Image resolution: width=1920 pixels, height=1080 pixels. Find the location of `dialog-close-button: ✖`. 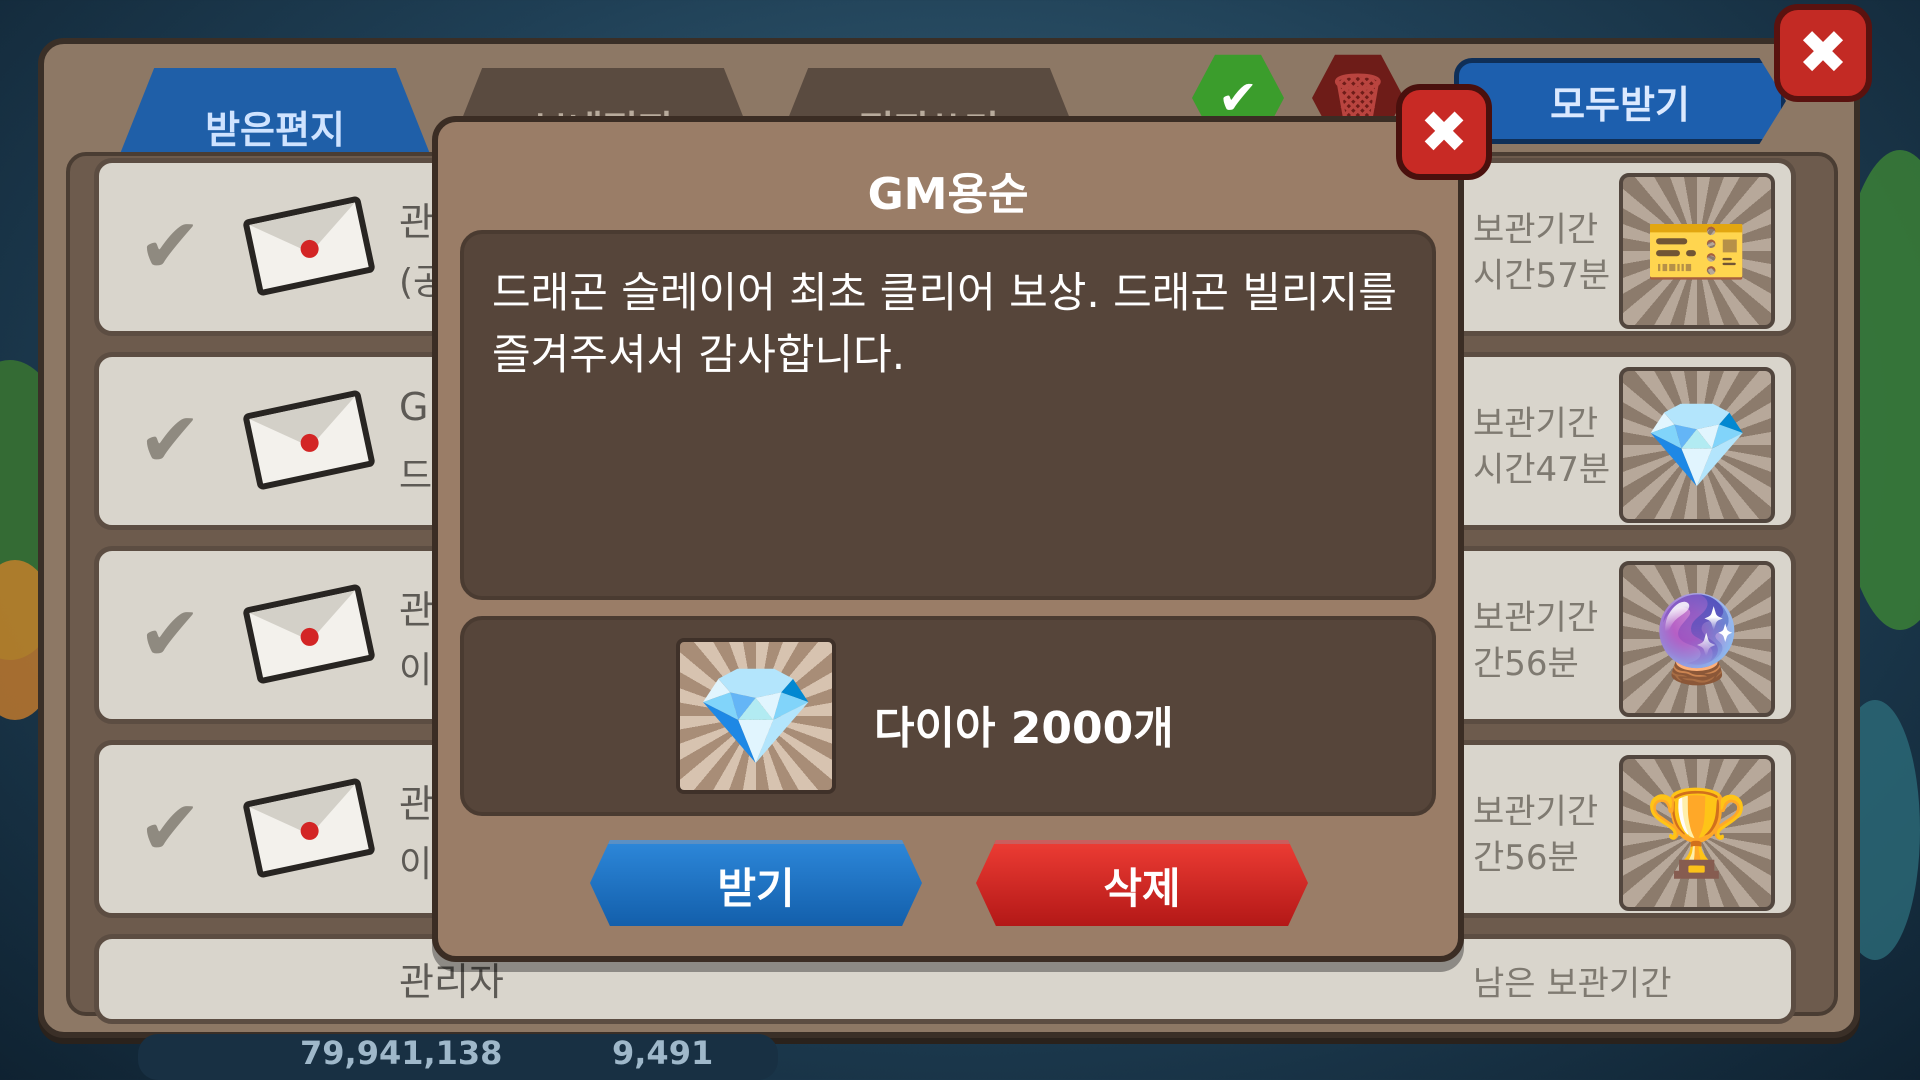

dialog-close-button: ✖ is located at coordinates (1444, 132).